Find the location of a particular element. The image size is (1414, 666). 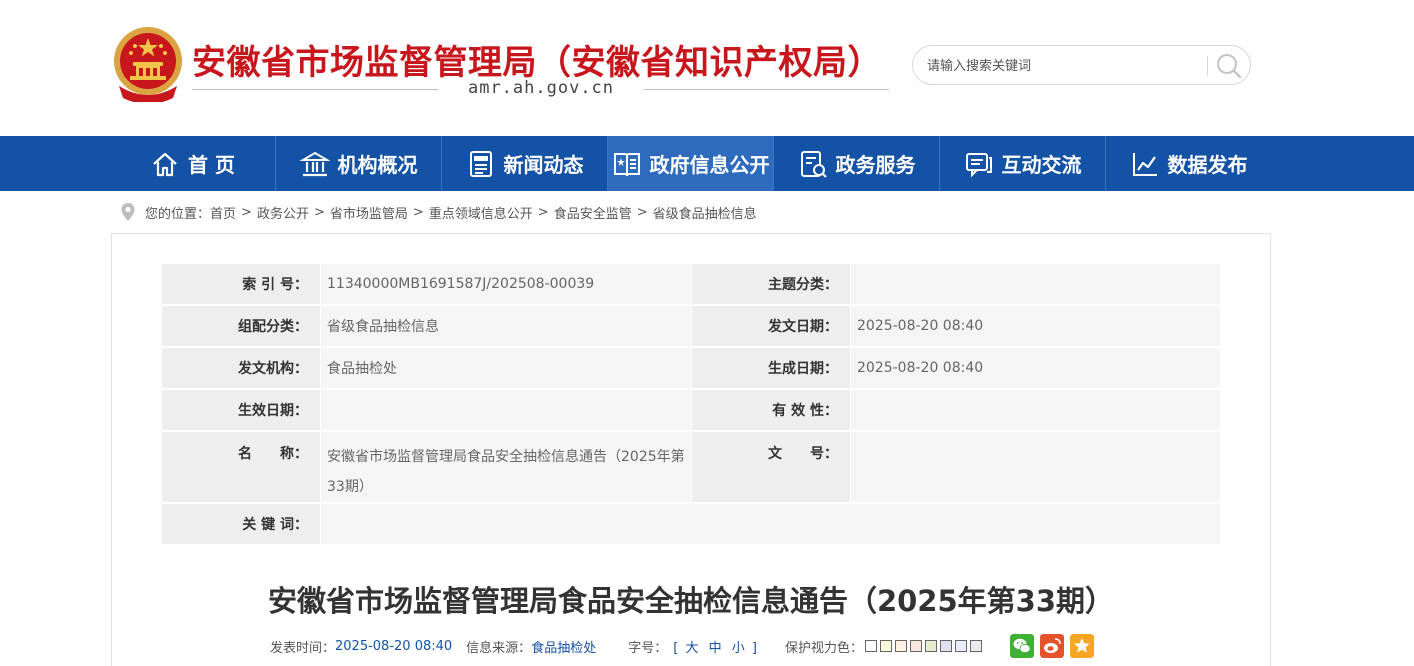

national-emblem-icon is located at coordinates (148, 63).